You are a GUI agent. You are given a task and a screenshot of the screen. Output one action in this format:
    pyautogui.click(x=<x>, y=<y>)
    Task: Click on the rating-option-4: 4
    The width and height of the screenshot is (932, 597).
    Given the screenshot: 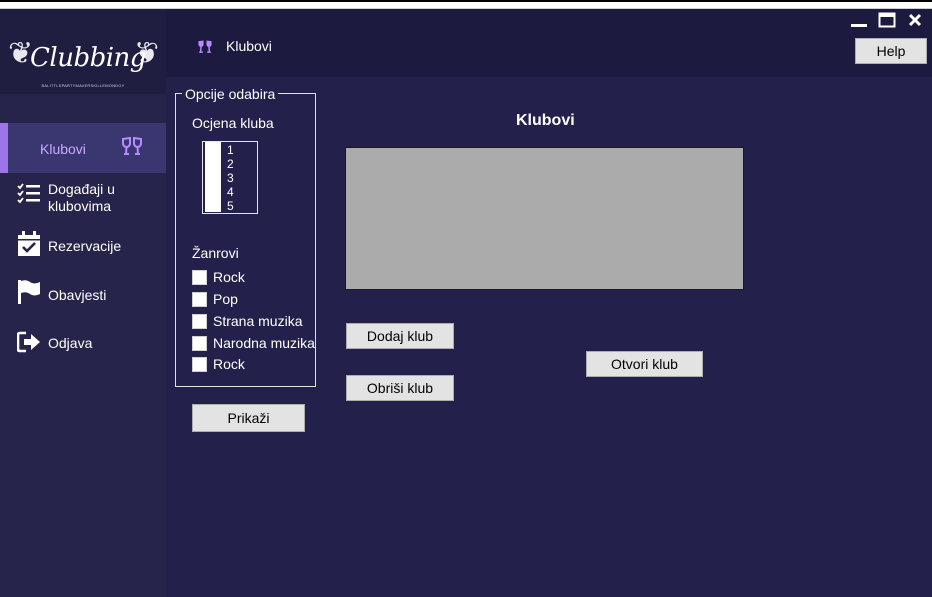 What is the action you would take?
    pyautogui.click(x=230, y=191)
    